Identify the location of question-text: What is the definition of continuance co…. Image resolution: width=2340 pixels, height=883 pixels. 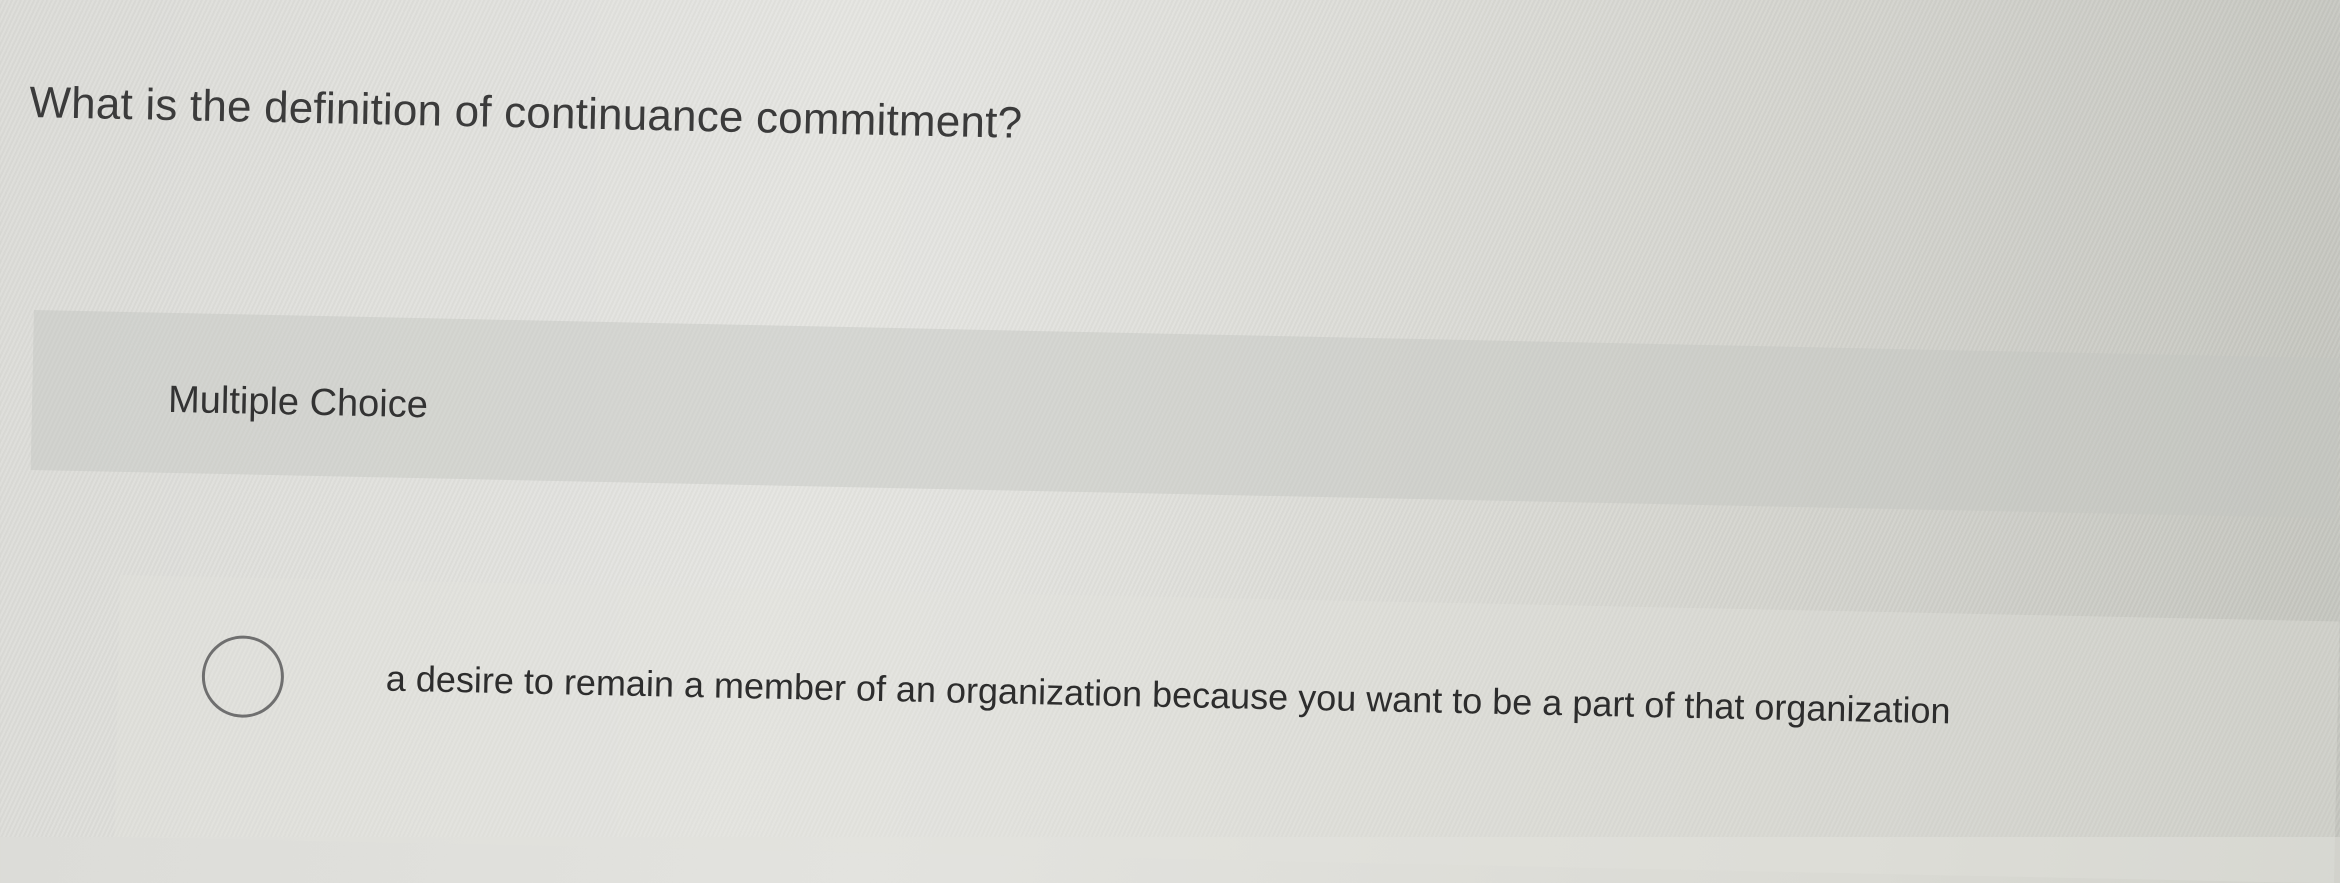
(525, 113).